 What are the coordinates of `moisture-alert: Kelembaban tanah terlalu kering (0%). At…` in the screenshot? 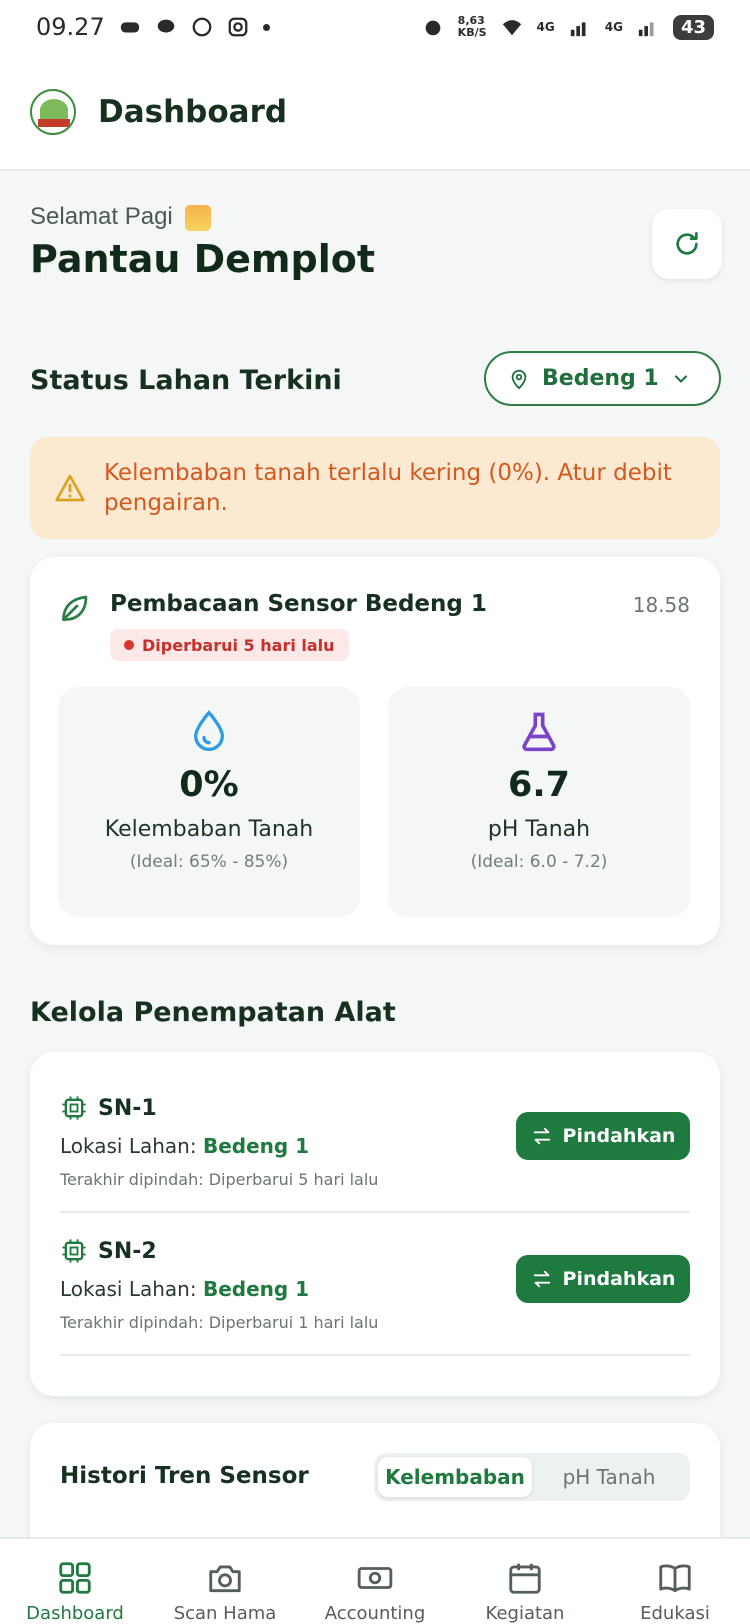 It's located at (375, 488).